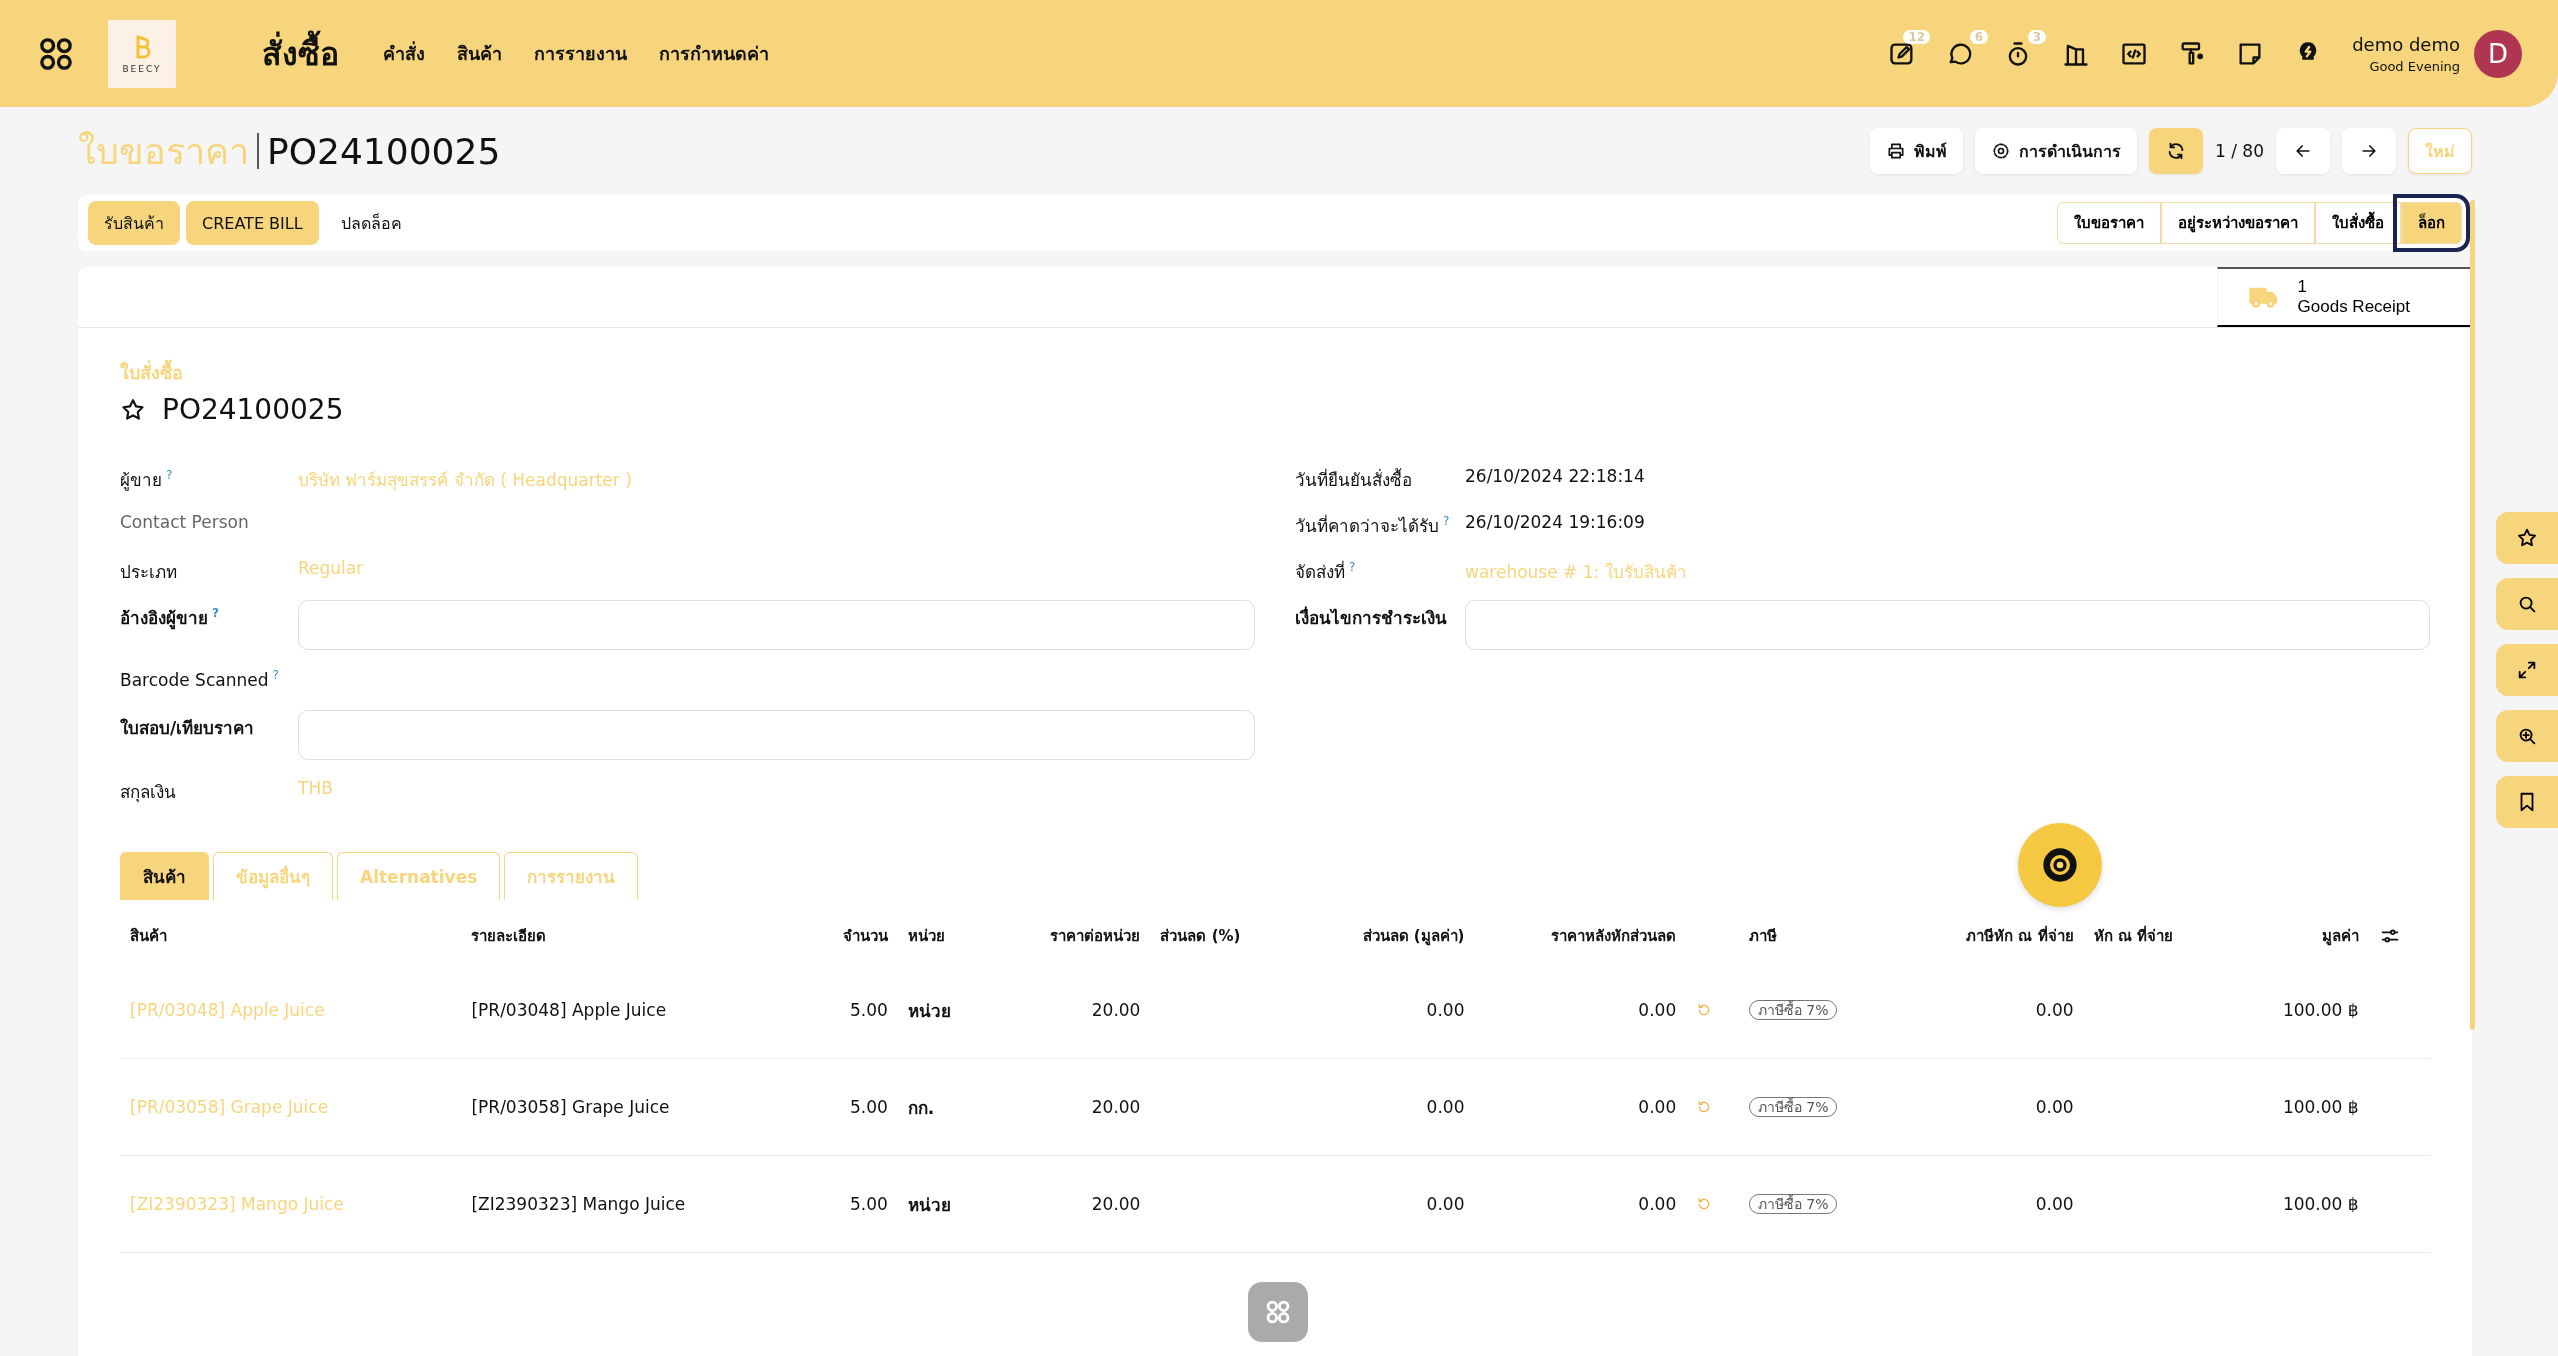  What do you see at coordinates (148, 572) in the screenshot?
I see `field-label: ประเภท` at bounding box center [148, 572].